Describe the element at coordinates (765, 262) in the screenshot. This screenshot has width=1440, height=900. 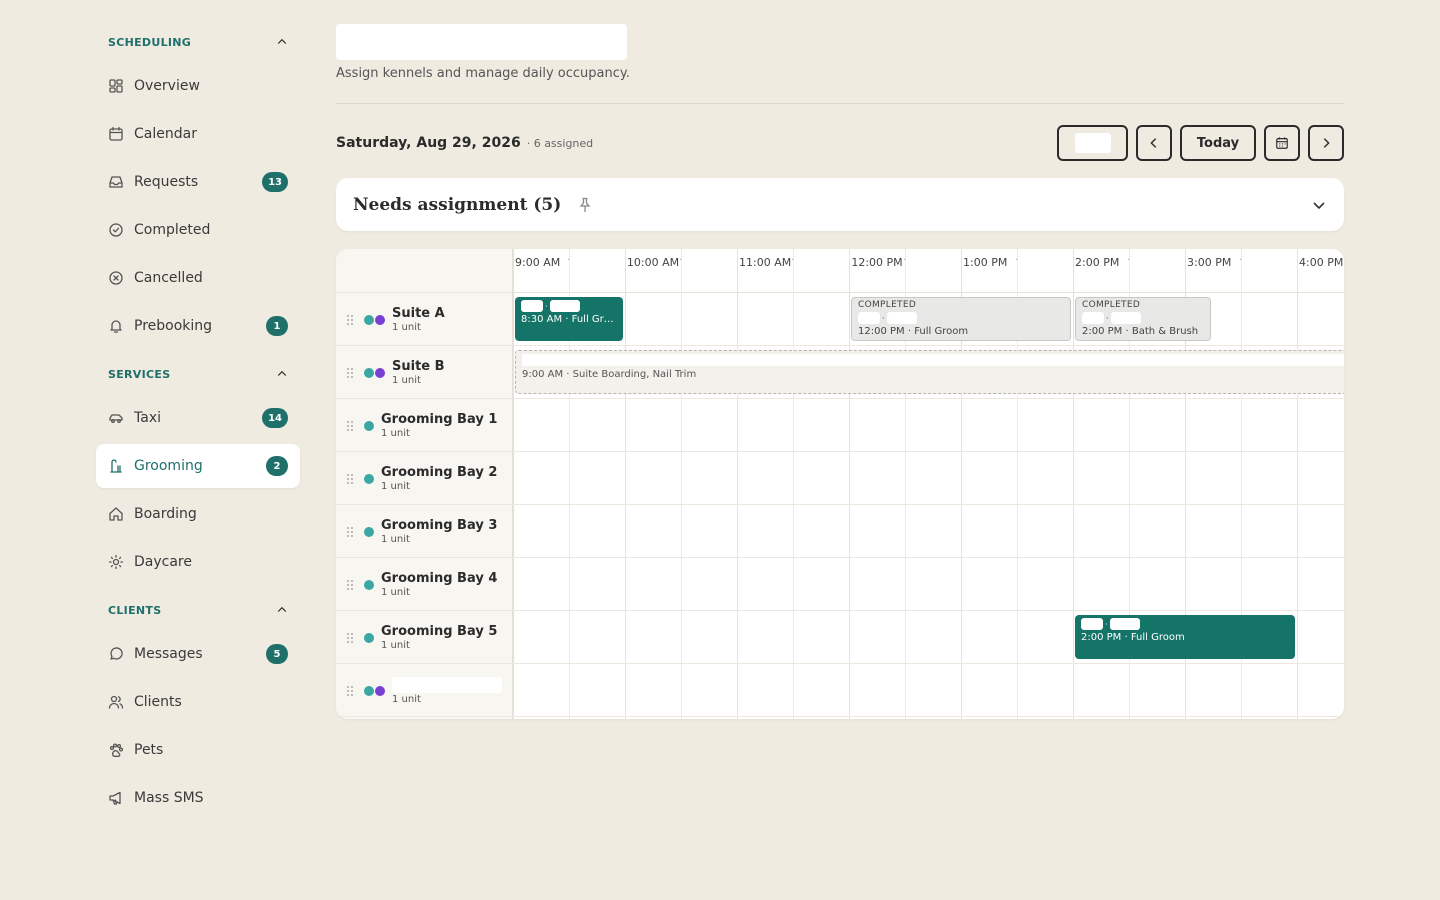
I see `time-label: 11:00 AM` at that location.